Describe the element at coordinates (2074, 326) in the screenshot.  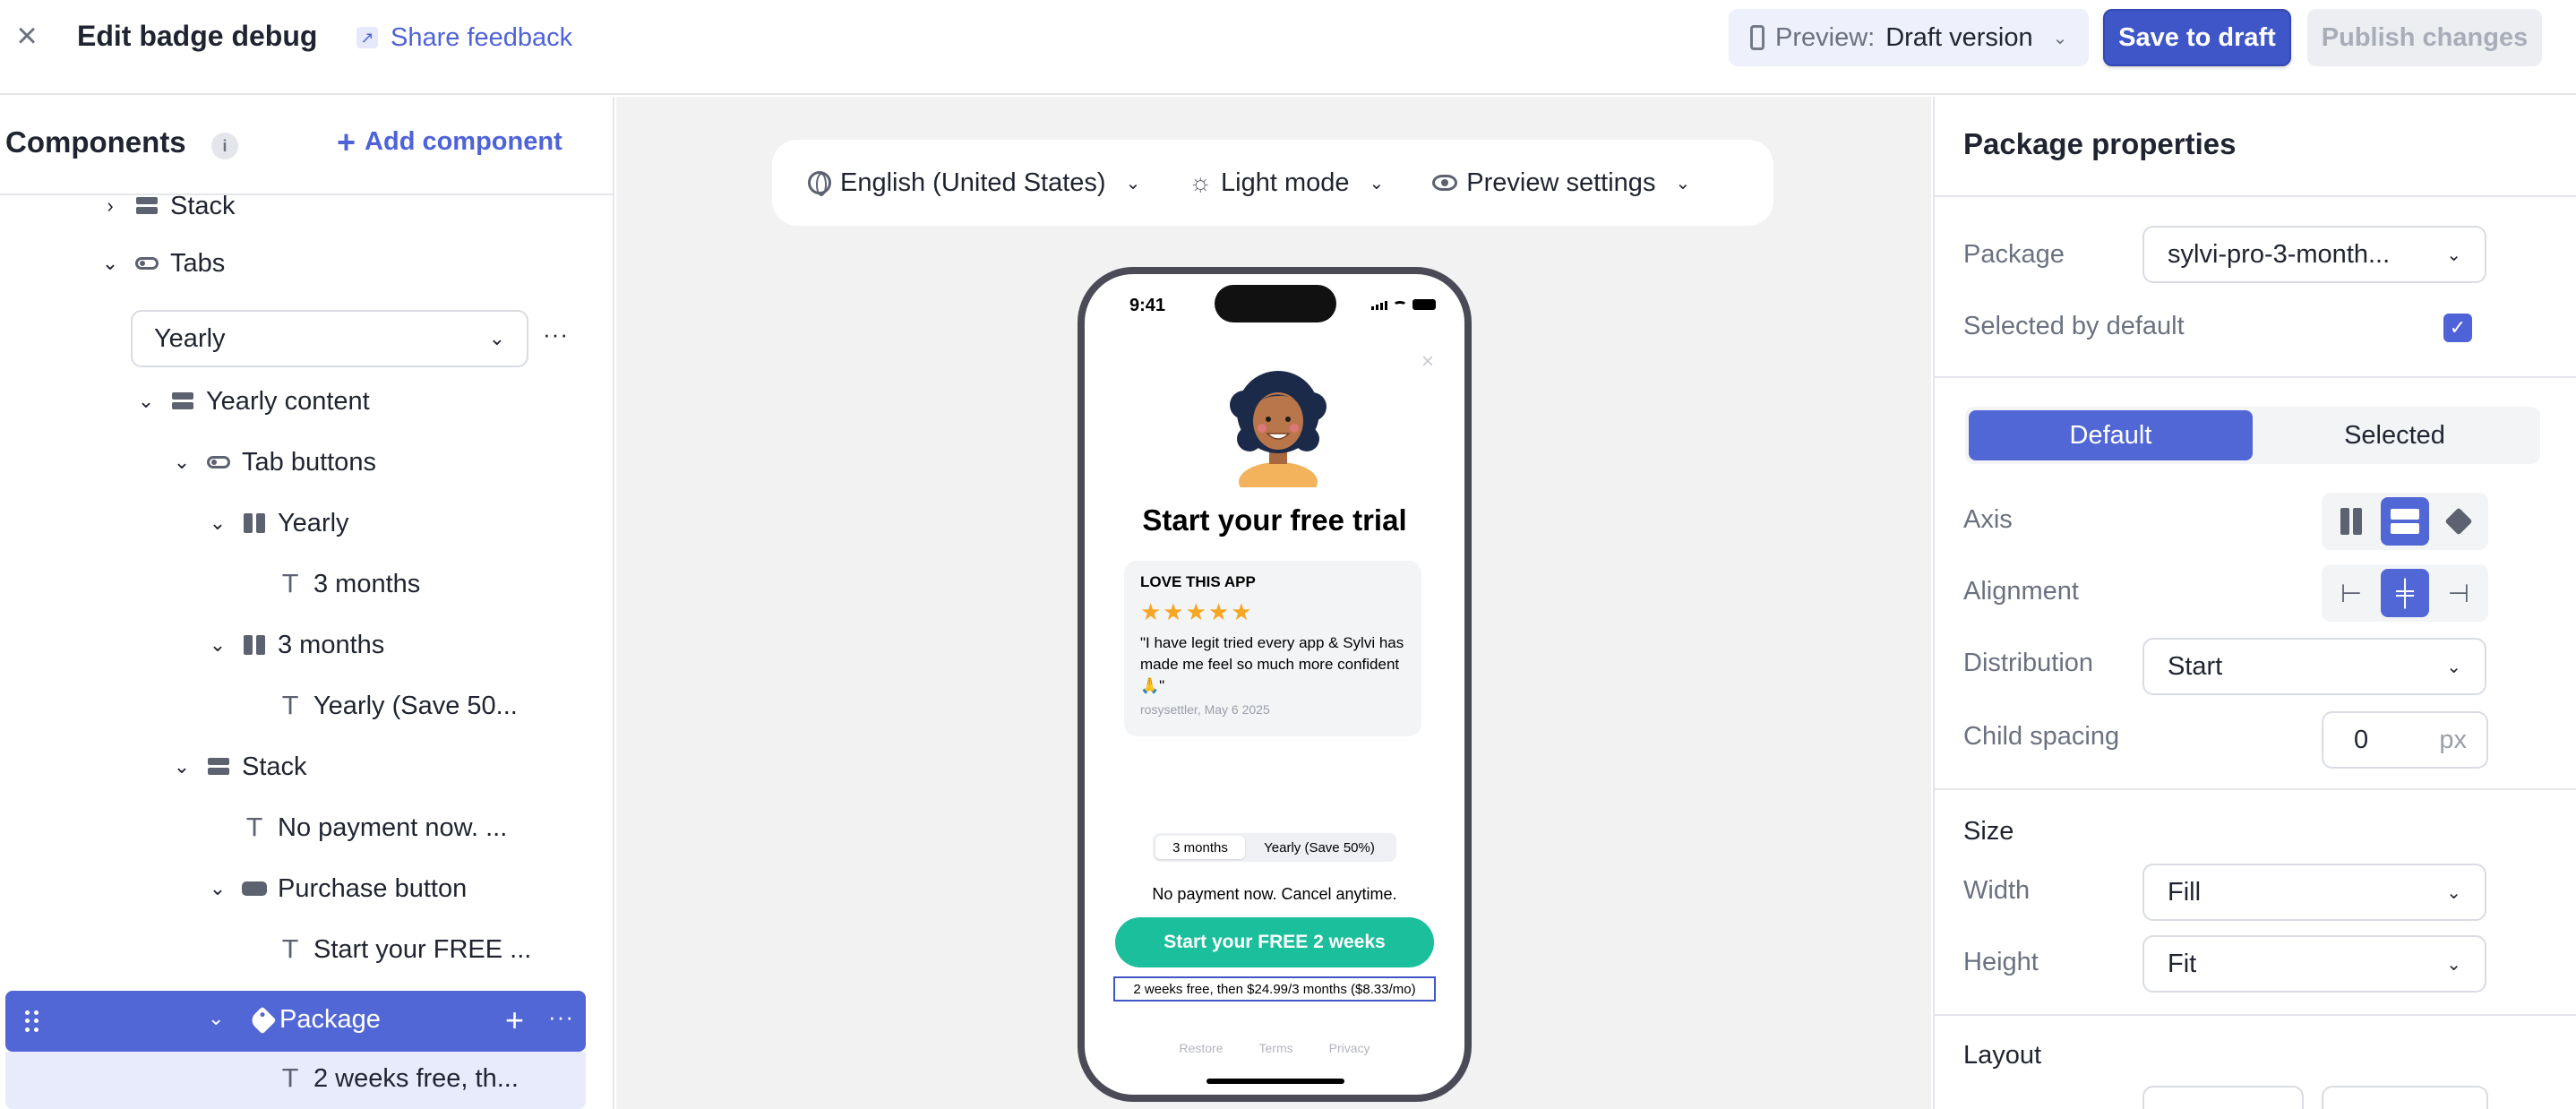
I see `selected-default-label: Selected by default` at that location.